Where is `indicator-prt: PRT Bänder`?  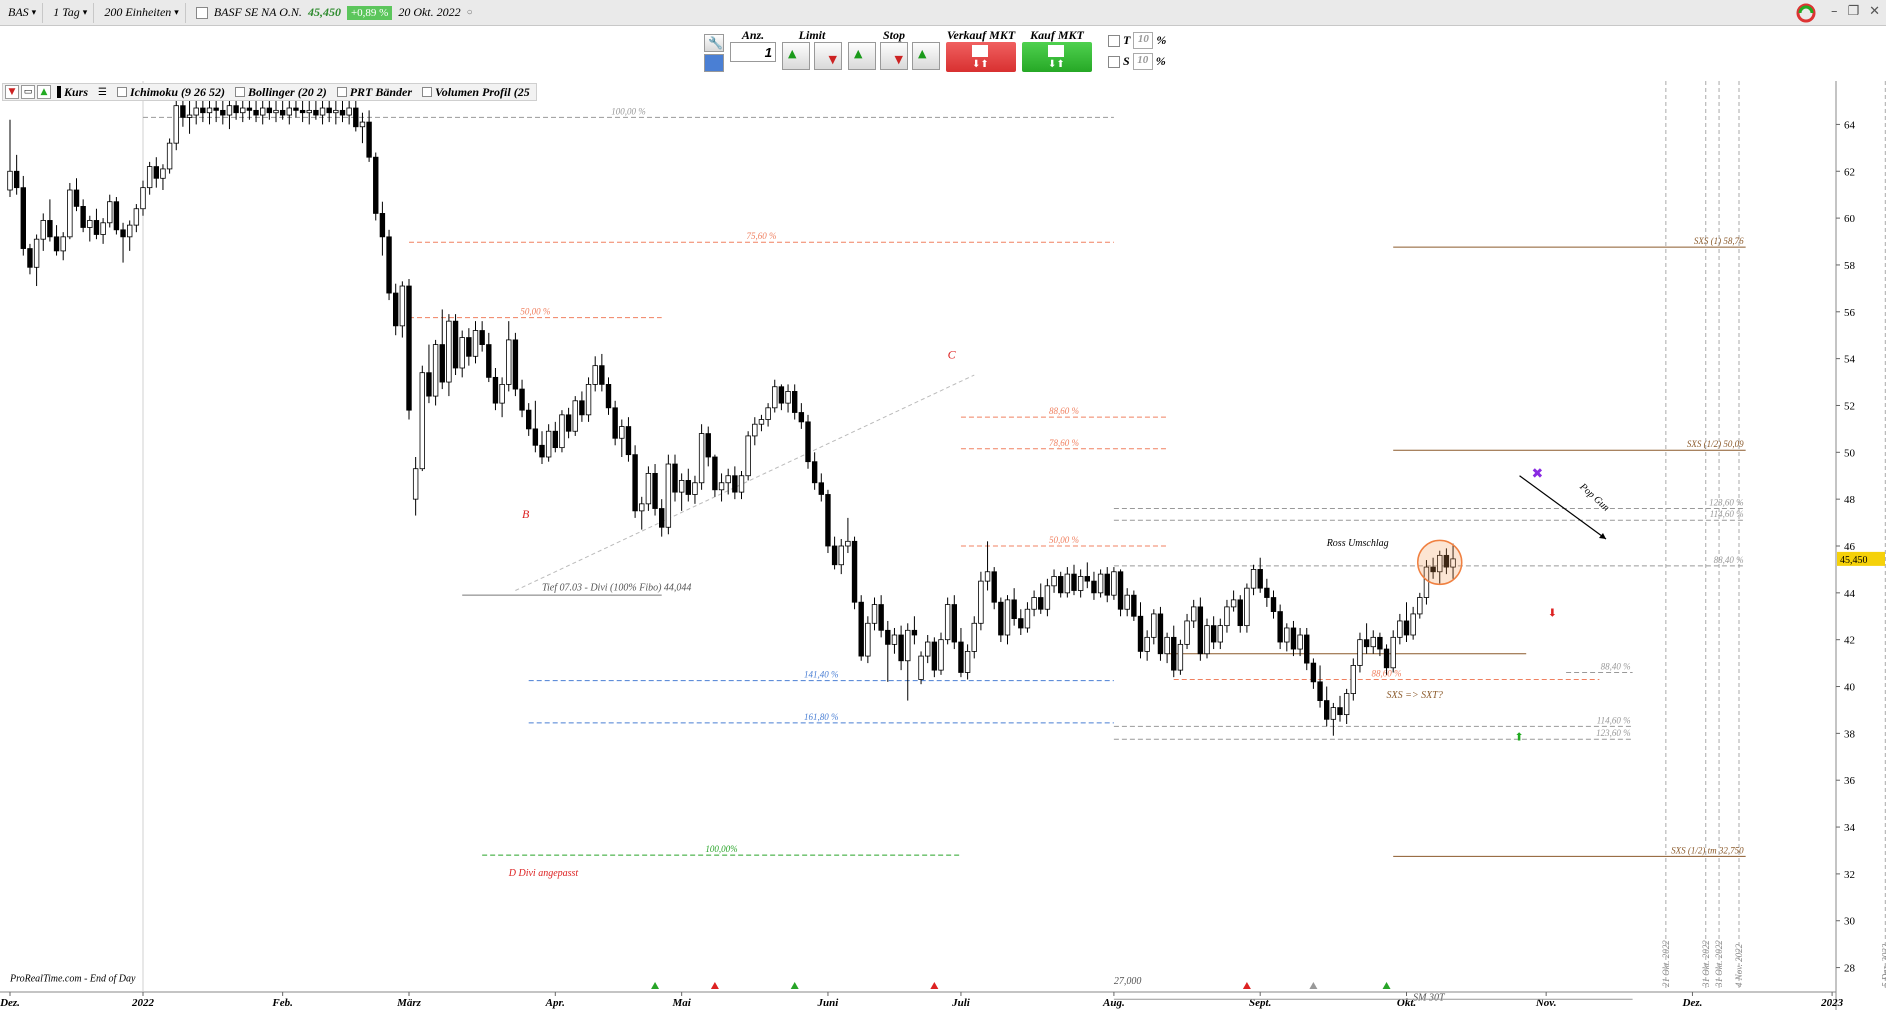
indicator-prt: PRT Bänder is located at coordinates (374, 92).